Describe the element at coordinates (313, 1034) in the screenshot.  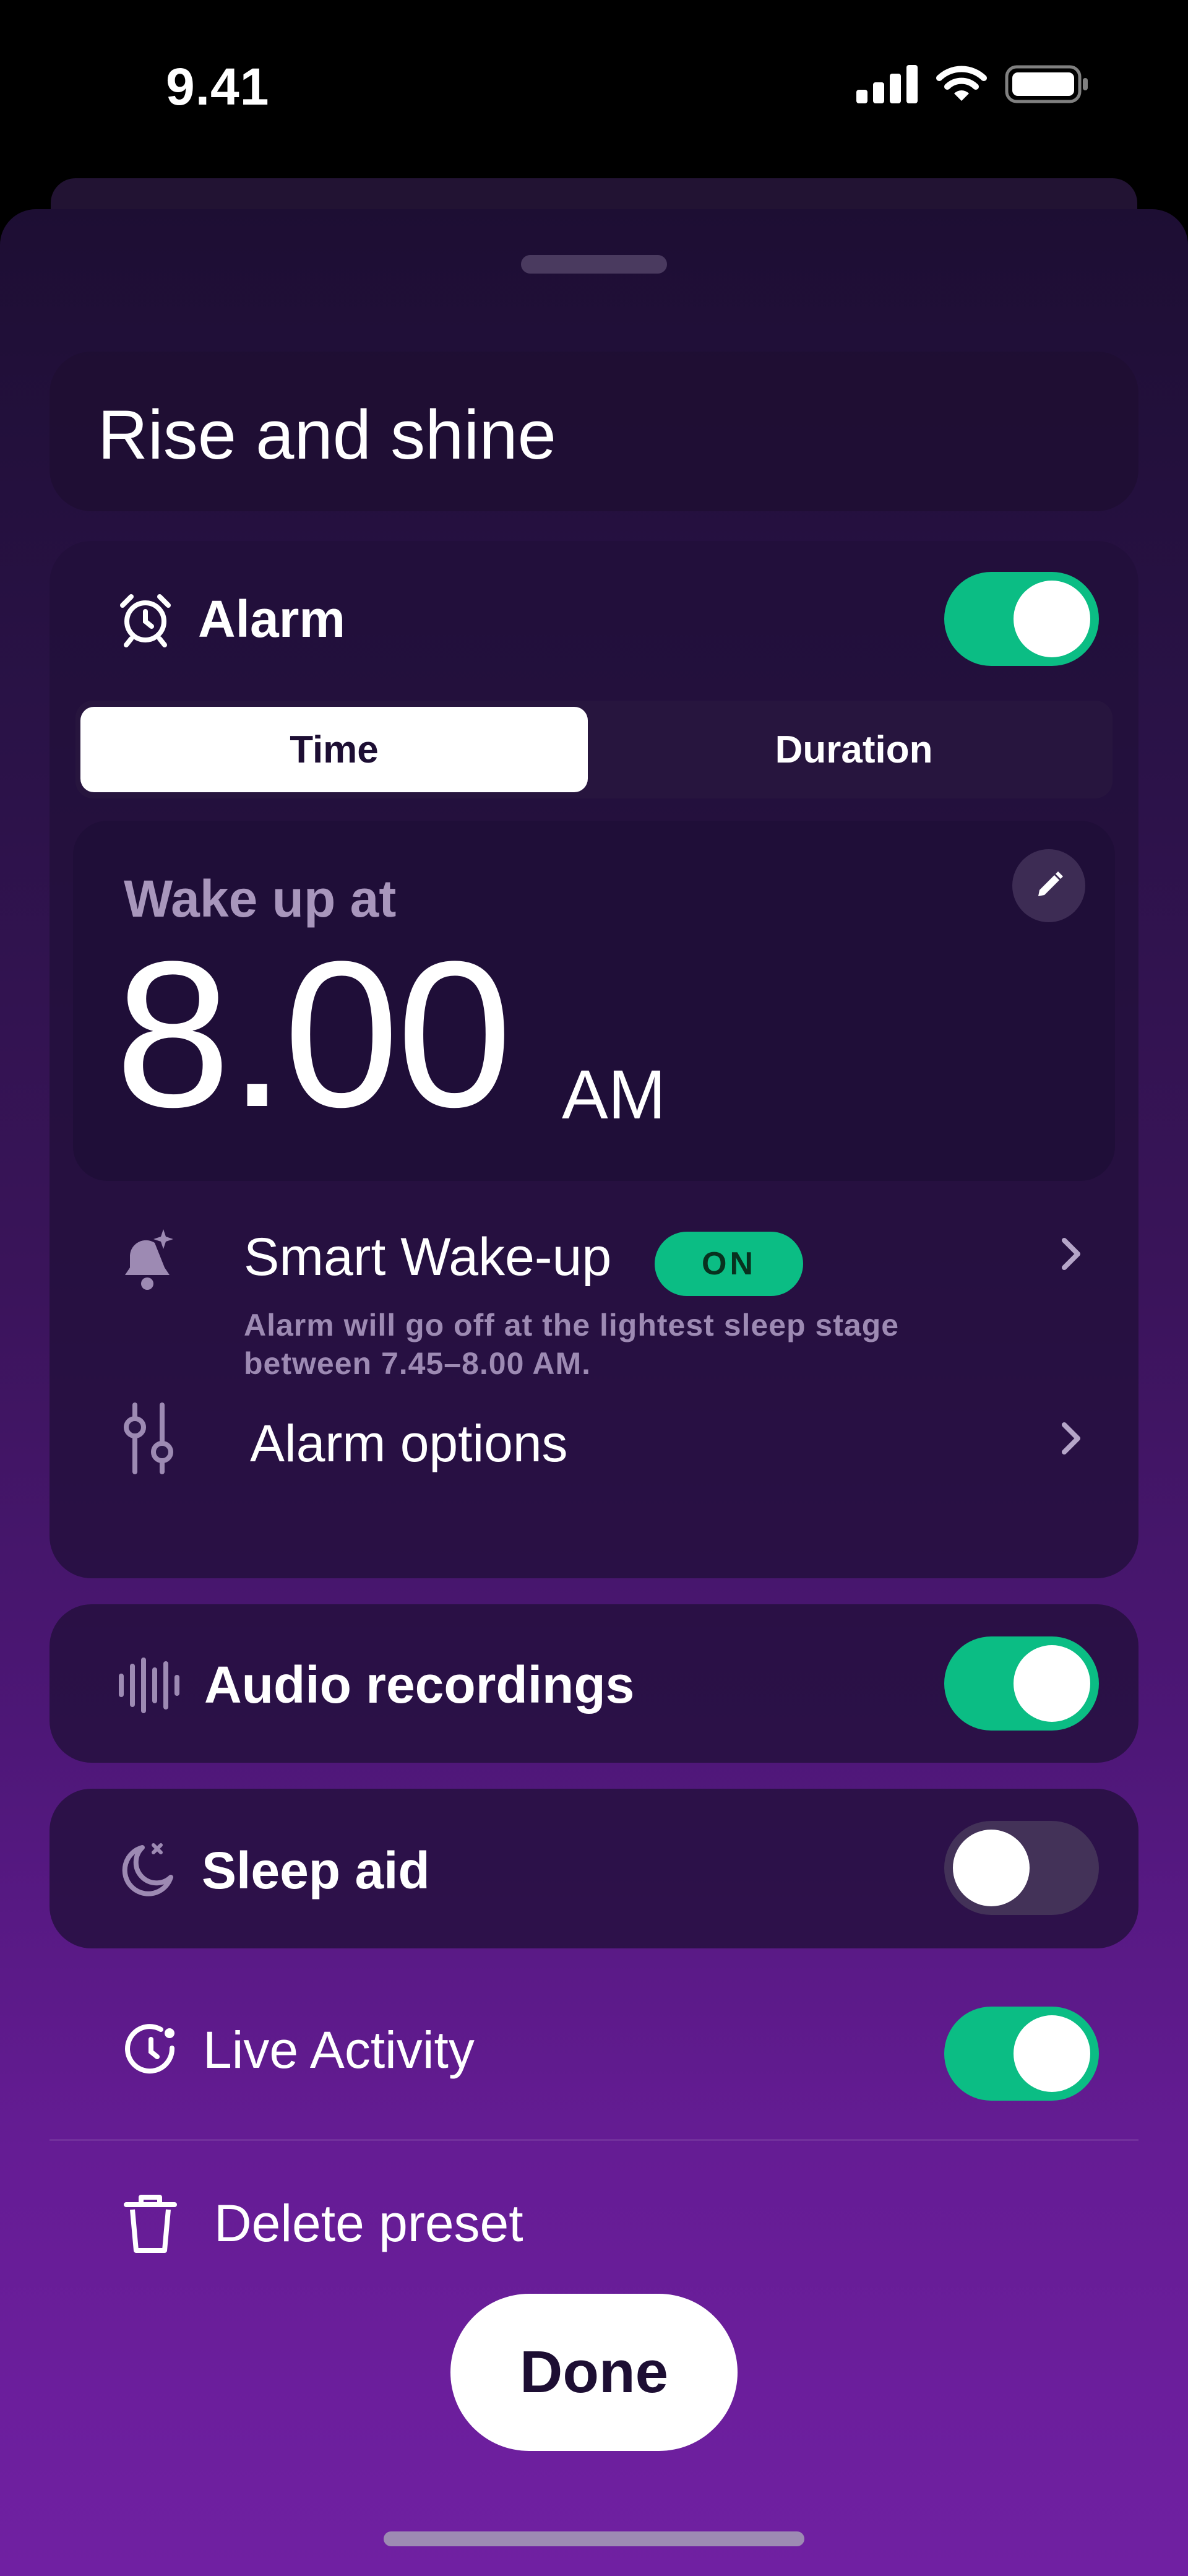
I see `wake-time: 8.00` at that location.